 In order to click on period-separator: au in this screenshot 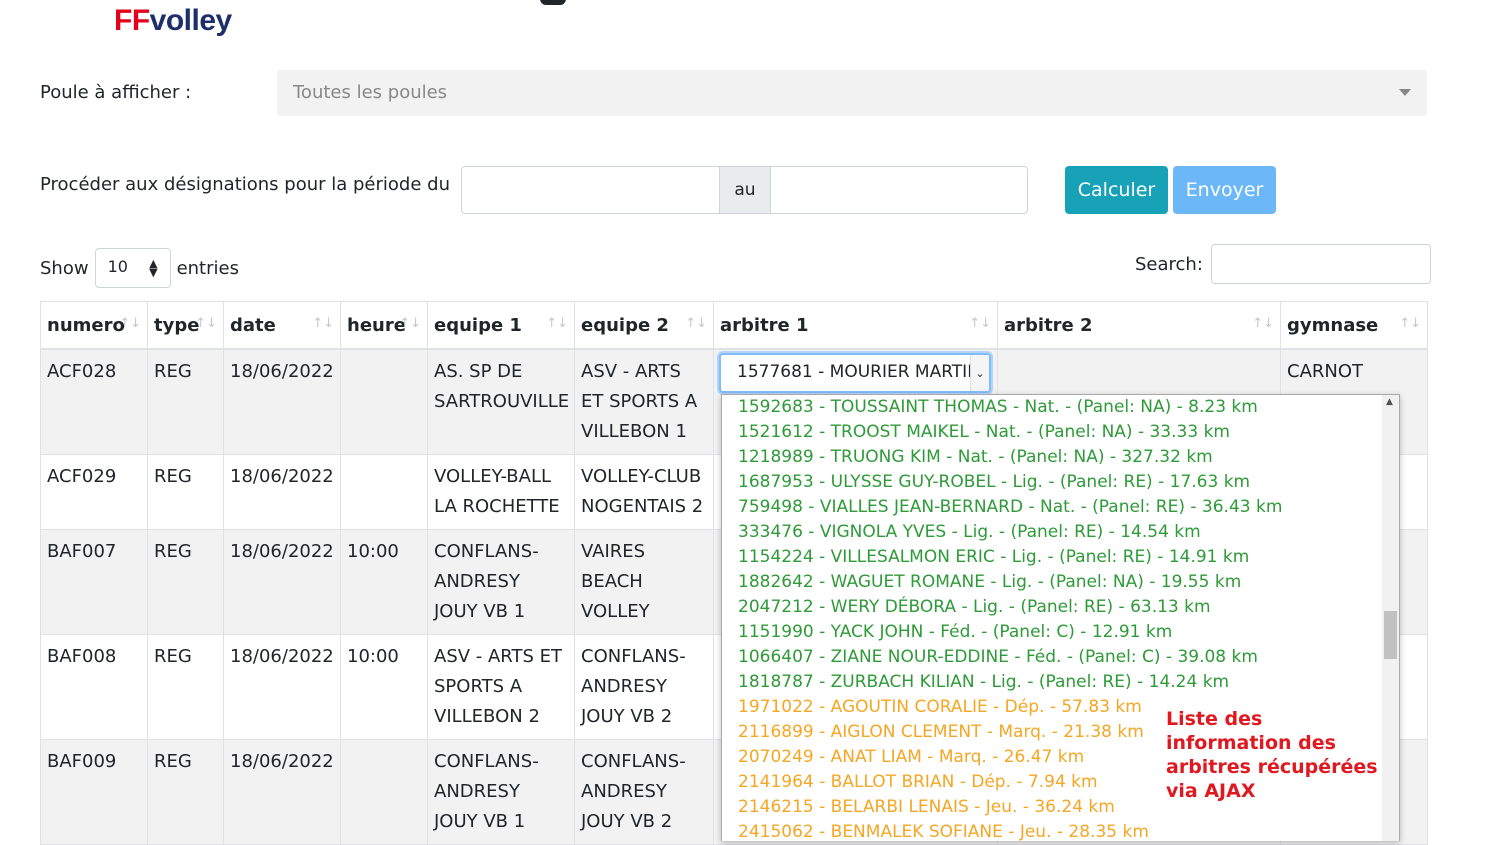, I will do `click(745, 190)`.